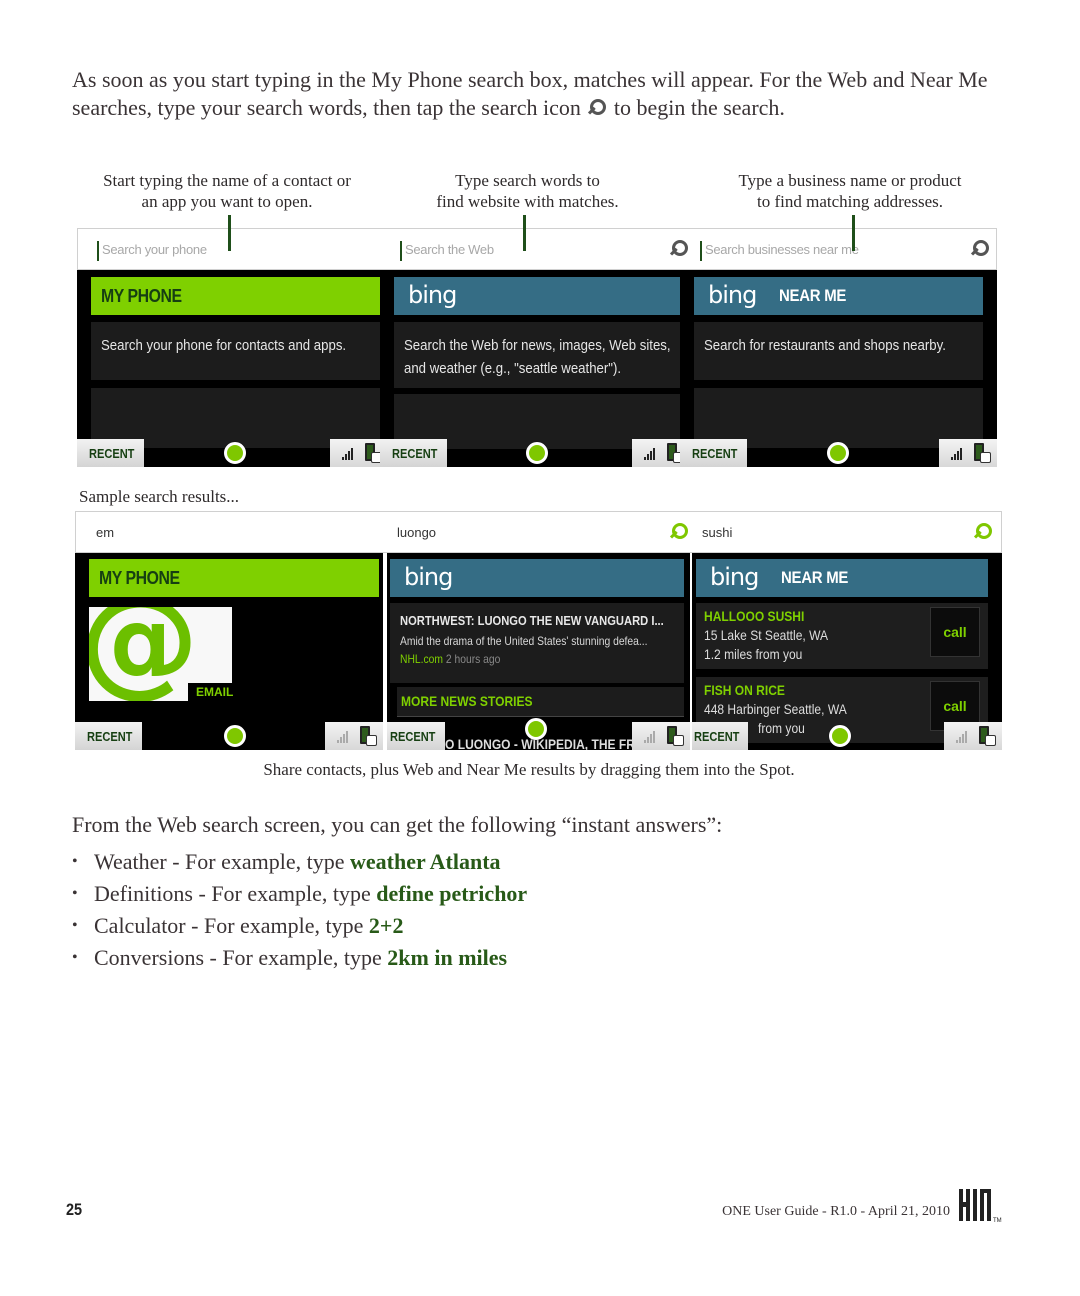 The width and height of the screenshot is (1080, 1296). I want to click on news-source-line: NHL.com 2 hours ago, so click(450, 659).